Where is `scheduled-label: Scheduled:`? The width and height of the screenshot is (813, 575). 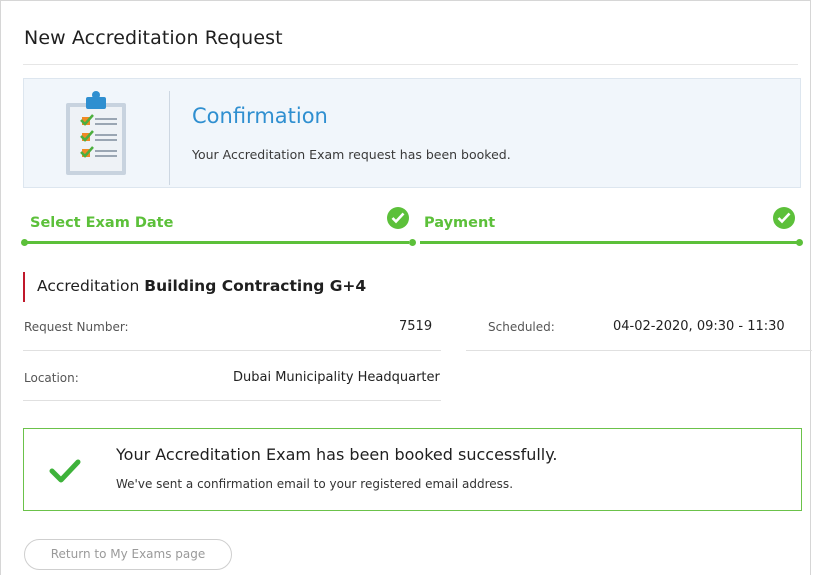 scheduled-label: Scheduled: is located at coordinates (521, 327).